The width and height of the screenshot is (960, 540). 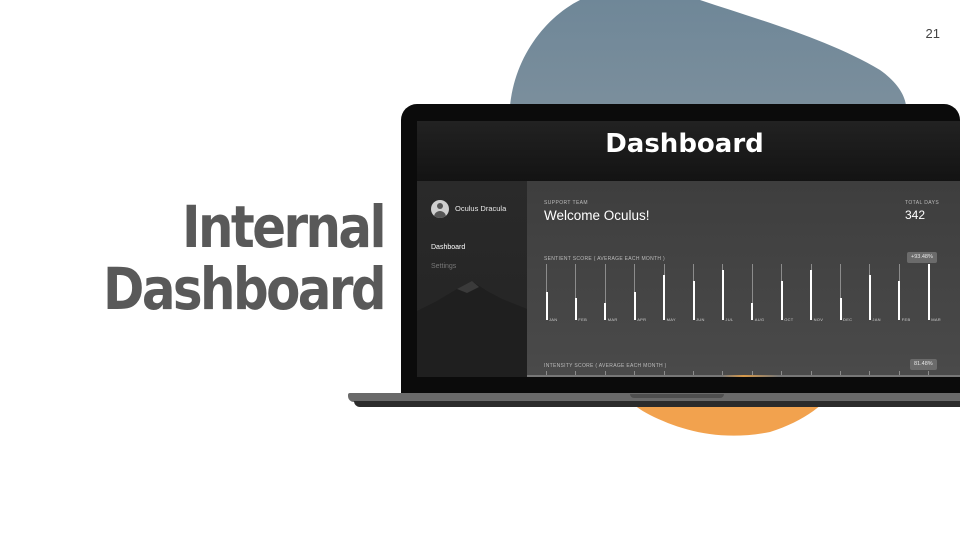 What do you see at coordinates (729, 319) in the screenshot?
I see `month-label: JUL` at bounding box center [729, 319].